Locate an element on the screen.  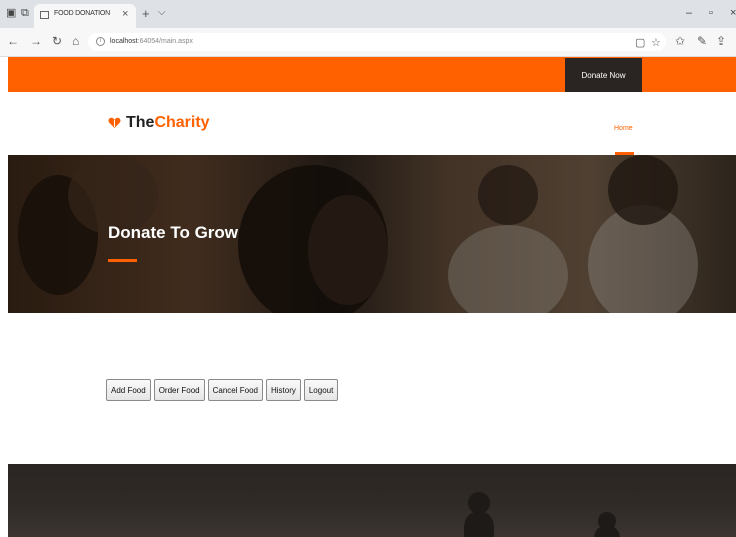
info-icon: i is located at coordinates (100, 41).